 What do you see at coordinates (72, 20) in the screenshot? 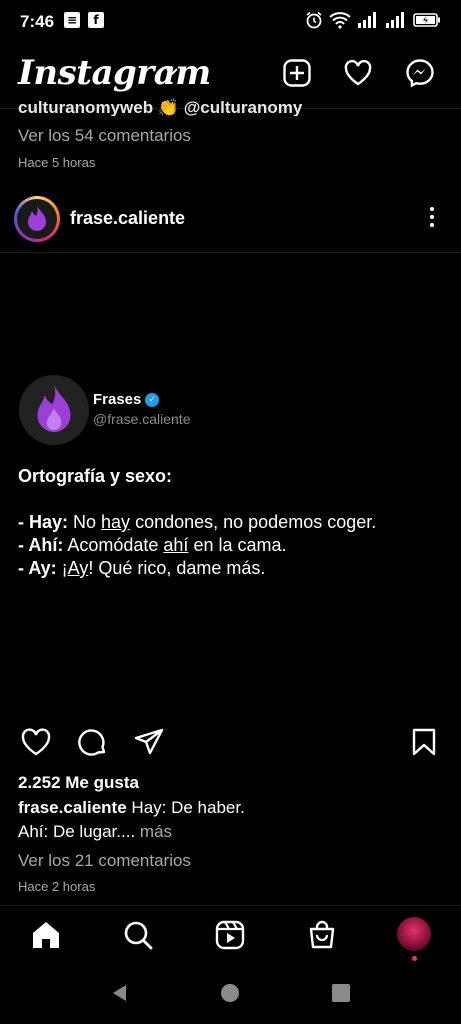
I see `message-icon: ≡` at bounding box center [72, 20].